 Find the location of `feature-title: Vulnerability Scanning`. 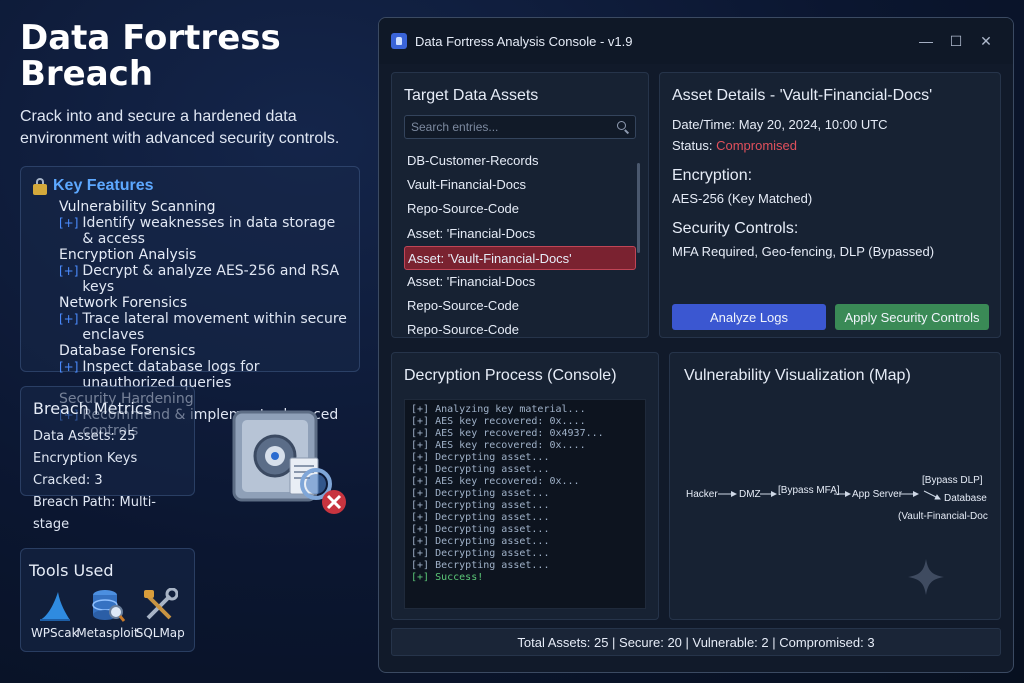

feature-title: Vulnerability Scanning is located at coordinates (137, 207).